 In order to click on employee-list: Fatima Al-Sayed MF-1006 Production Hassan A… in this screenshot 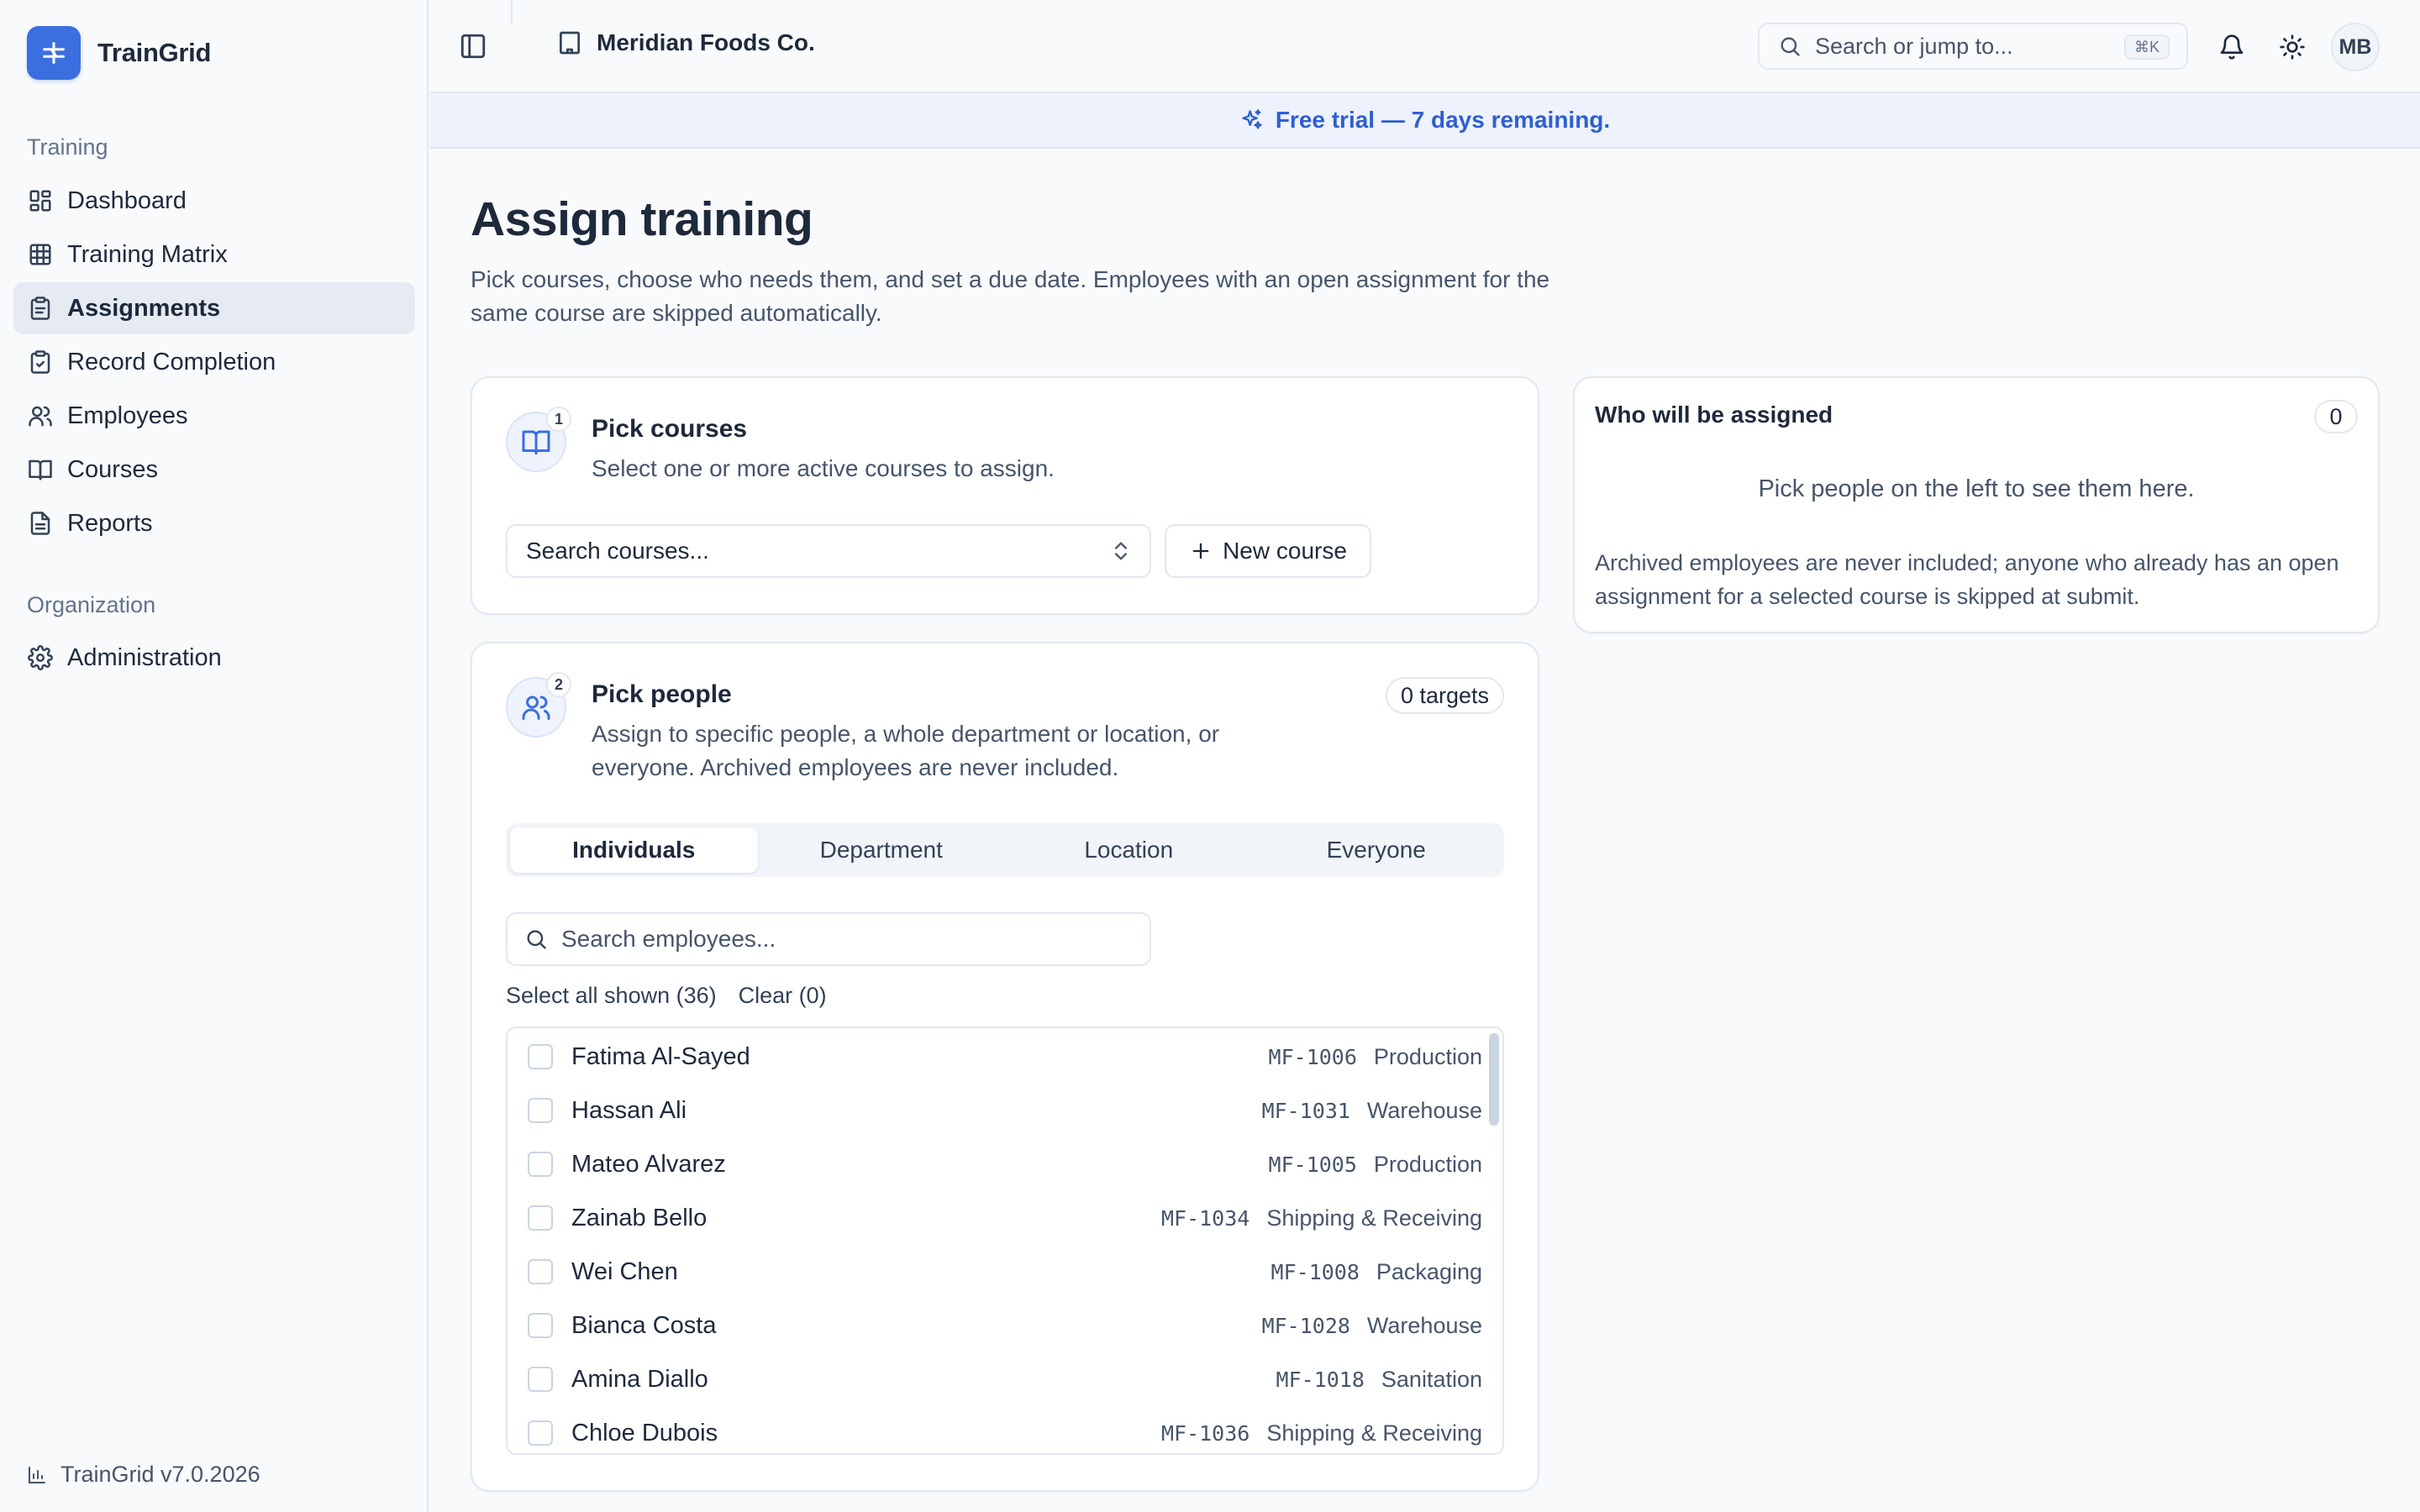, I will do `click(1005, 1240)`.